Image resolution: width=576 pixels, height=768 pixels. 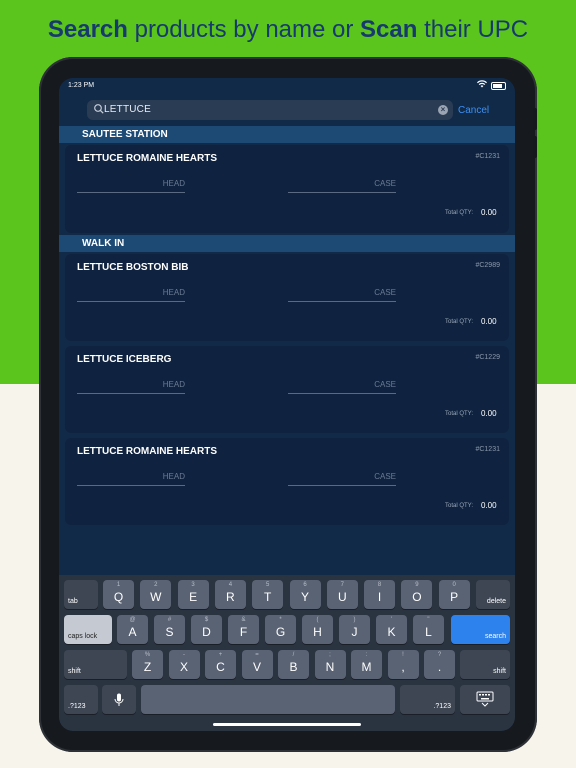 What do you see at coordinates (81, 699) in the screenshot?
I see `numbers-key-left: .?123` at bounding box center [81, 699].